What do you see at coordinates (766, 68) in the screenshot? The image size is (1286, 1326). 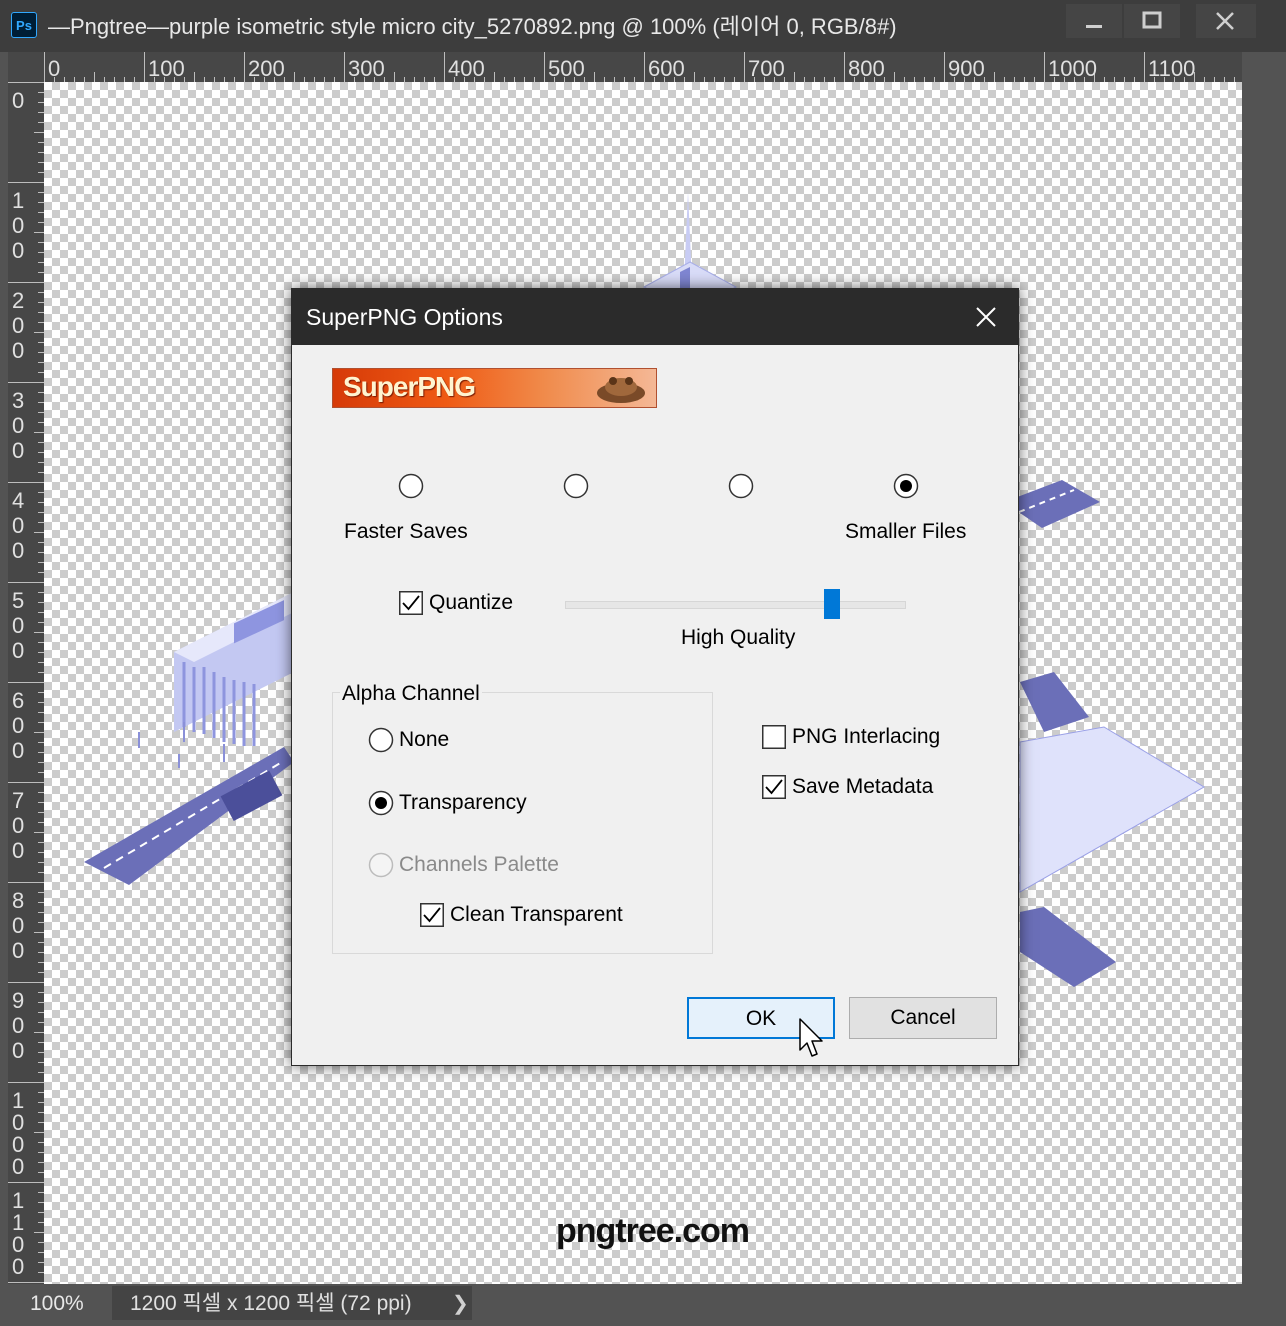 I see `ruler-top-label: 700` at bounding box center [766, 68].